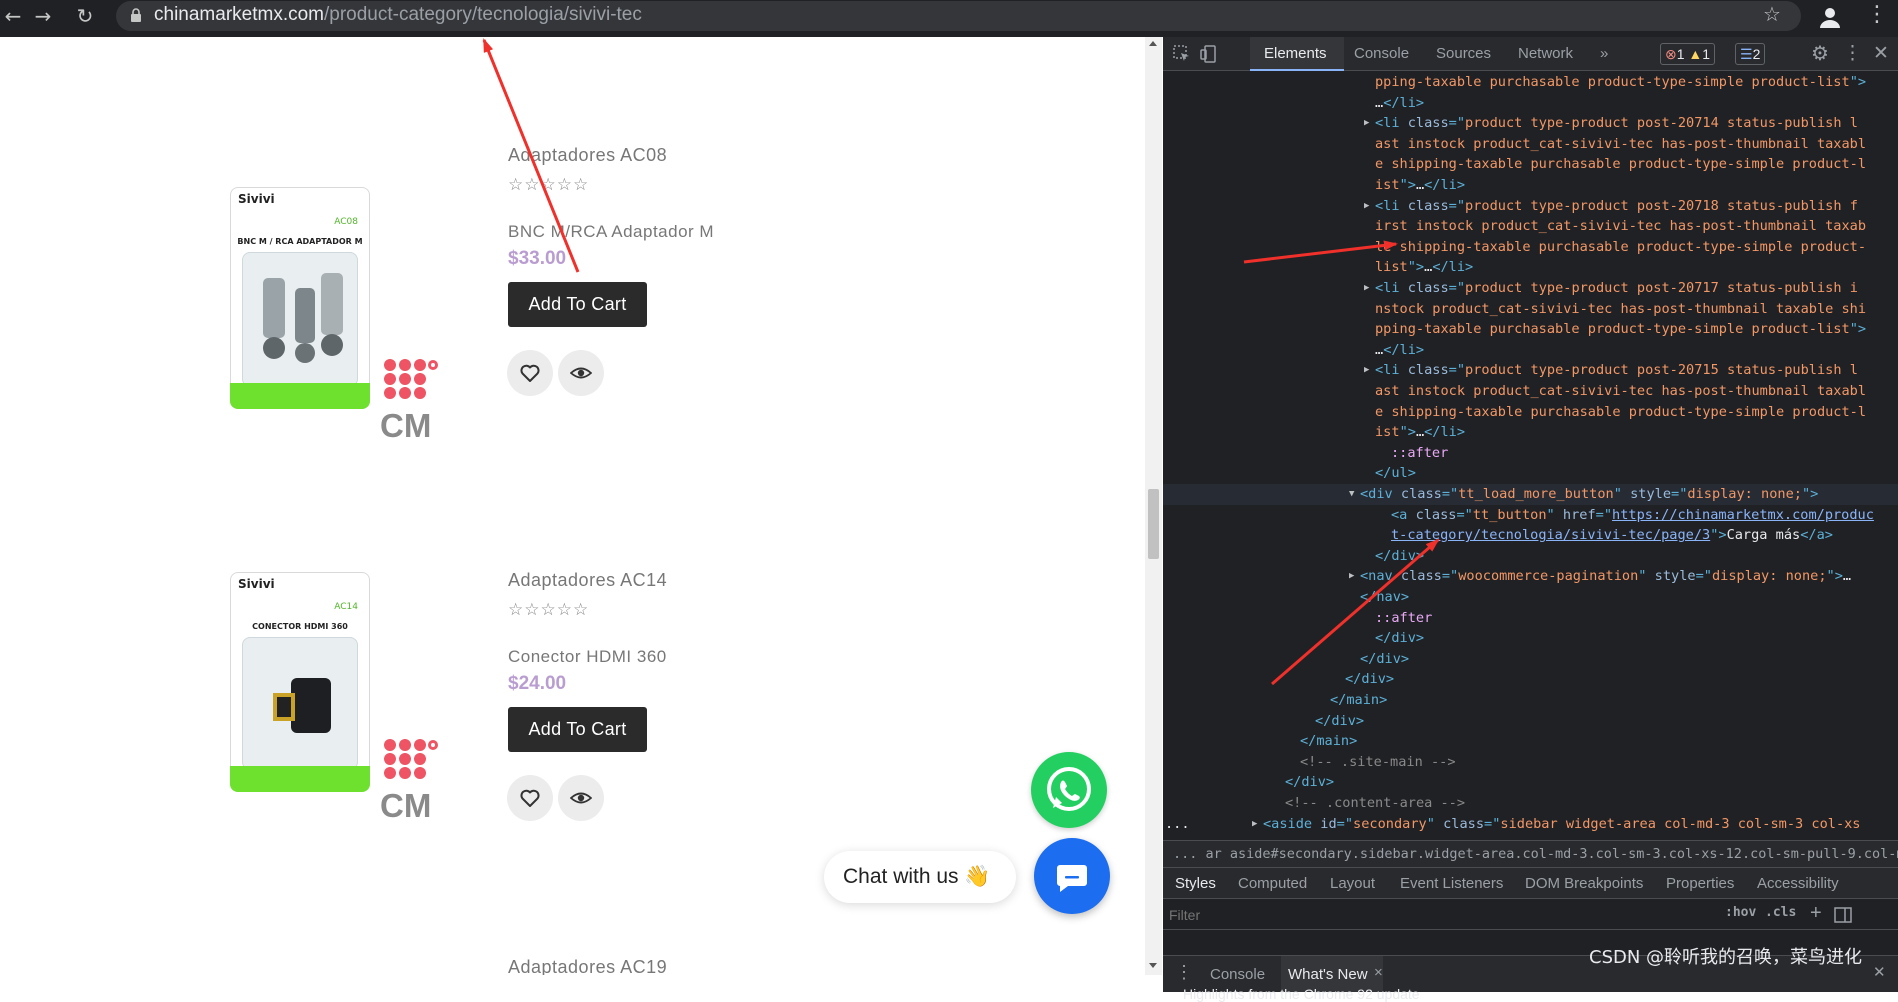 The width and height of the screenshot is (1898, 1002). I want to click on tab-event-listeners: Event Listeners, so click(1451, 883).